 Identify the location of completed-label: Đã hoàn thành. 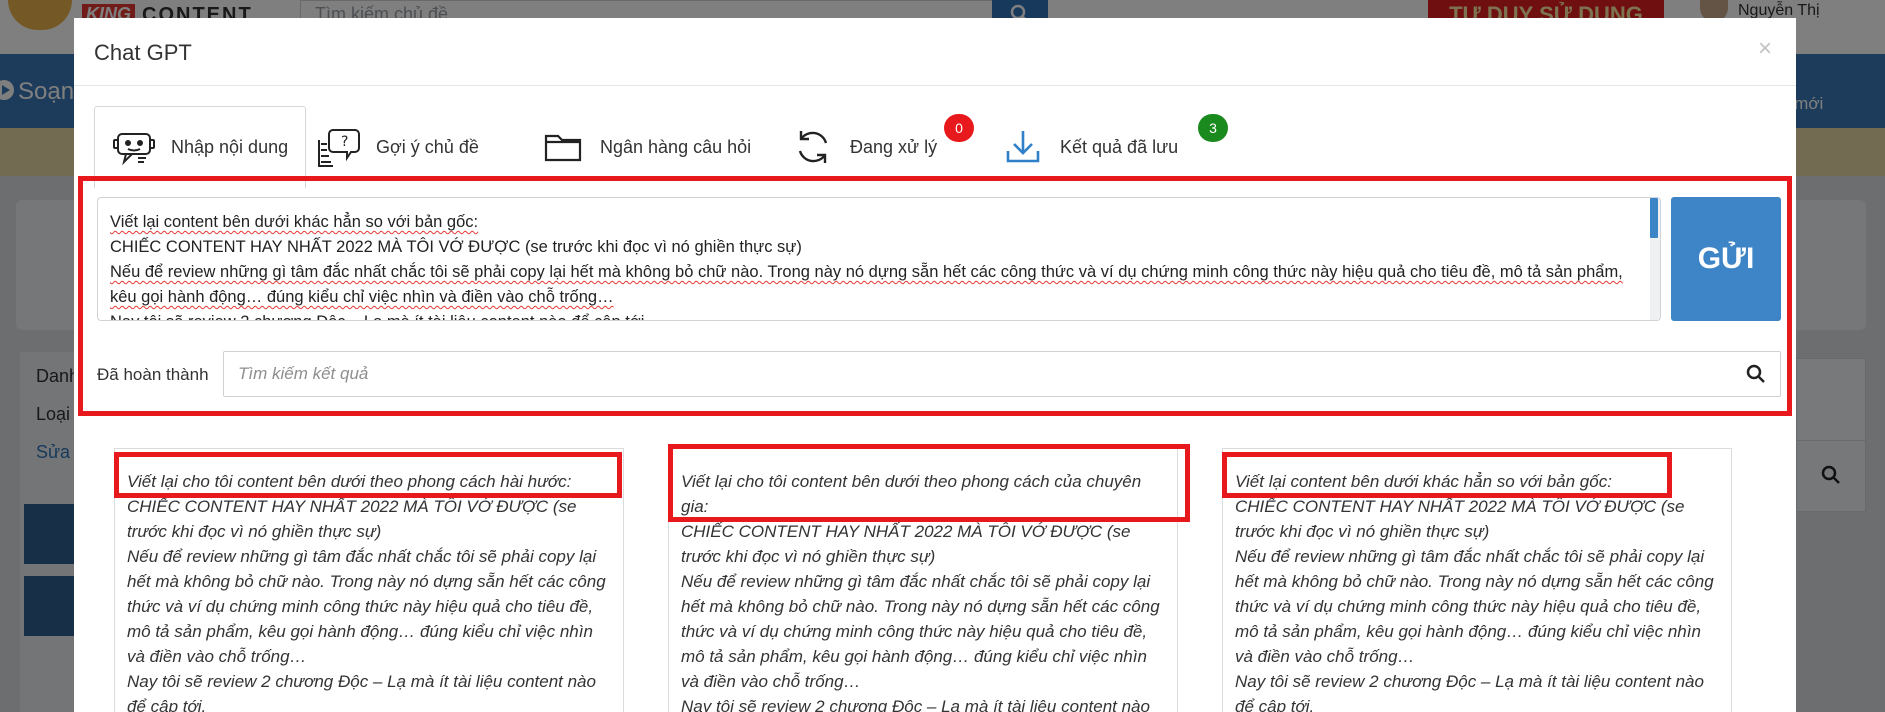
(153, 374).